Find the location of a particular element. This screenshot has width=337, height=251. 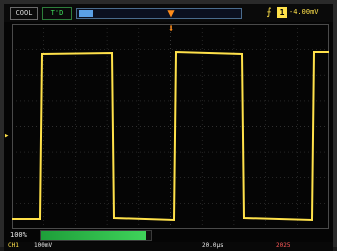

status-bar: COOL T'D ▼ ⨍ 1 -4.00mV is located at coordinates (168, 13).